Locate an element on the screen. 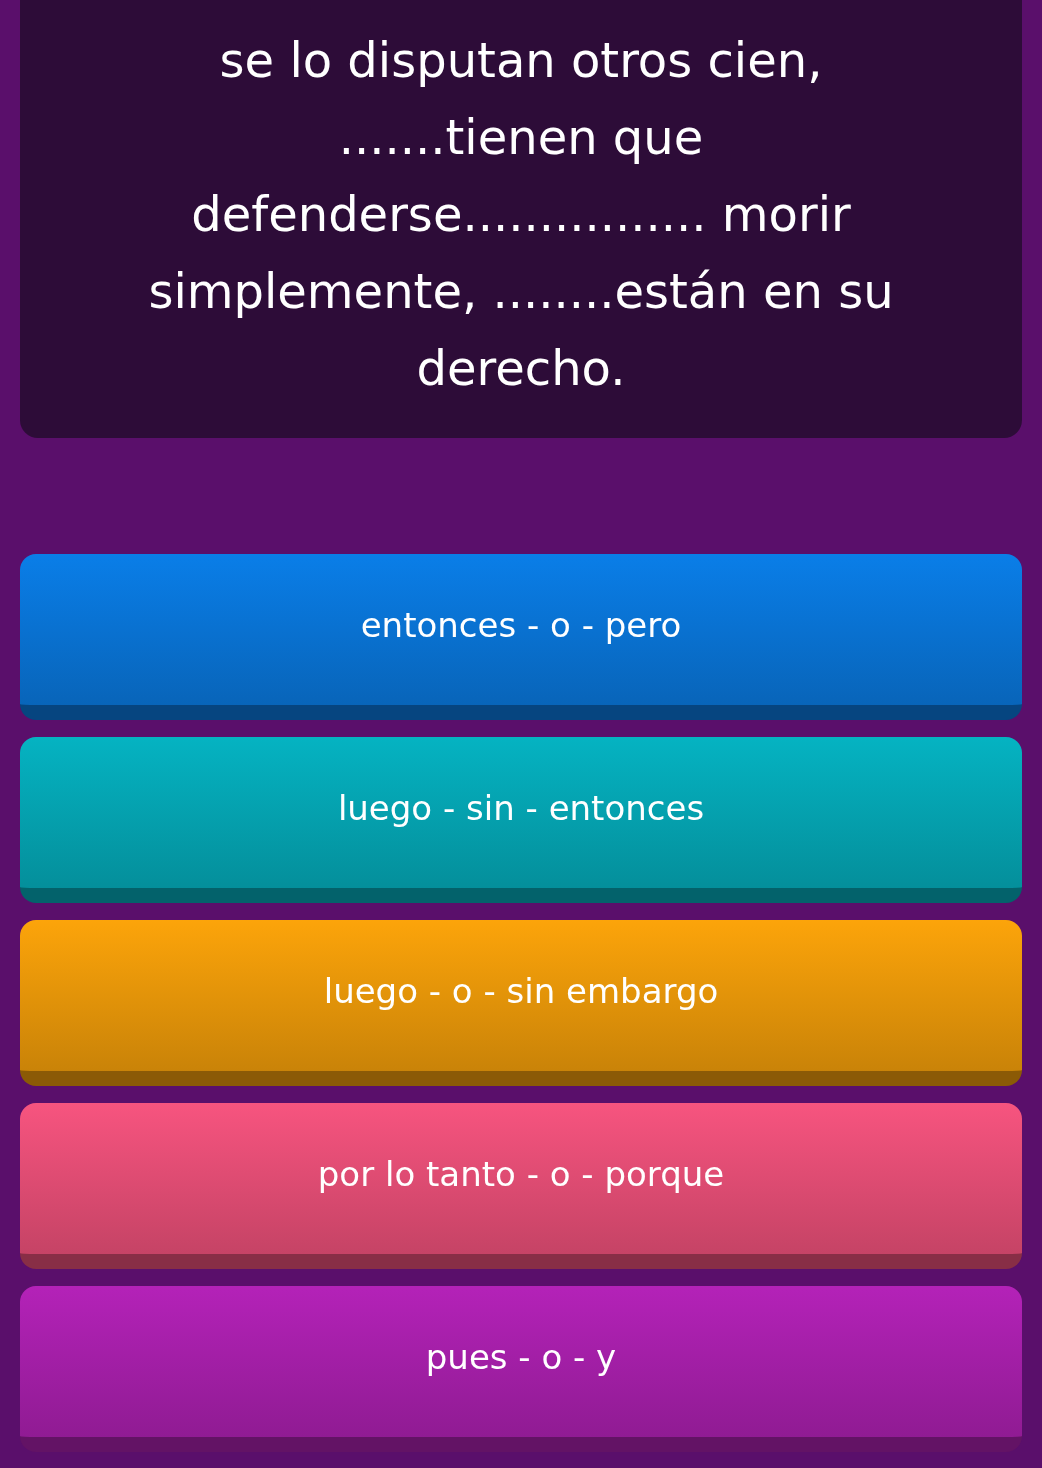  answer-button: por lo tanto - o - porque is located at coordinates (521, 1186).